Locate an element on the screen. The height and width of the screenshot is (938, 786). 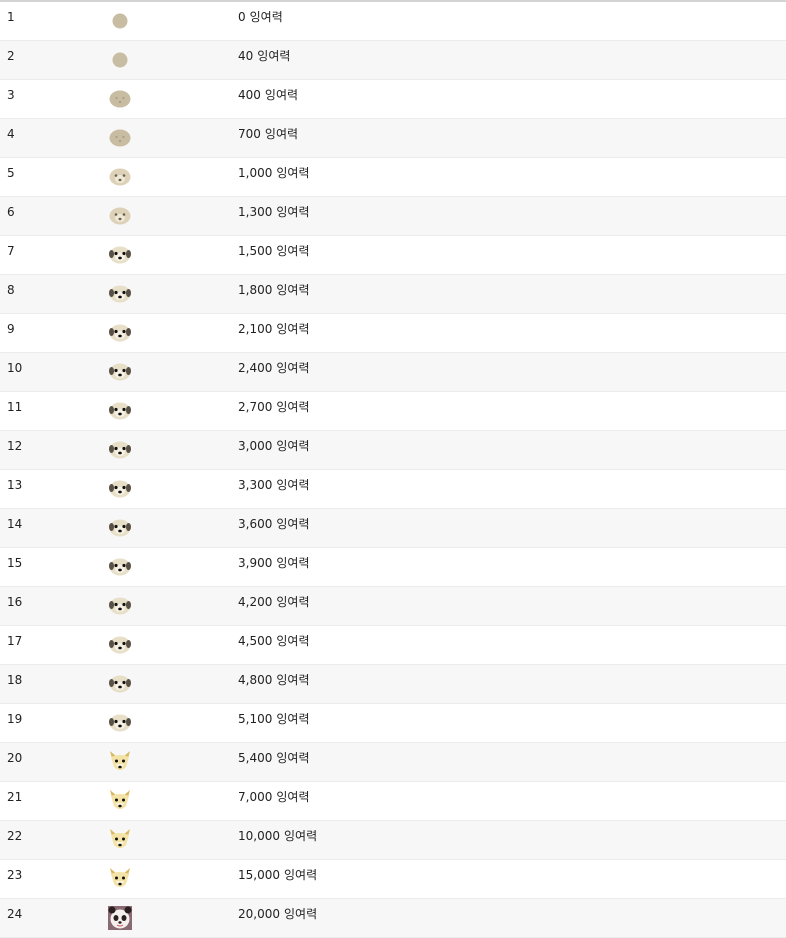
required-points: 1,500 잉여력 is located at coordinates (273, 251).